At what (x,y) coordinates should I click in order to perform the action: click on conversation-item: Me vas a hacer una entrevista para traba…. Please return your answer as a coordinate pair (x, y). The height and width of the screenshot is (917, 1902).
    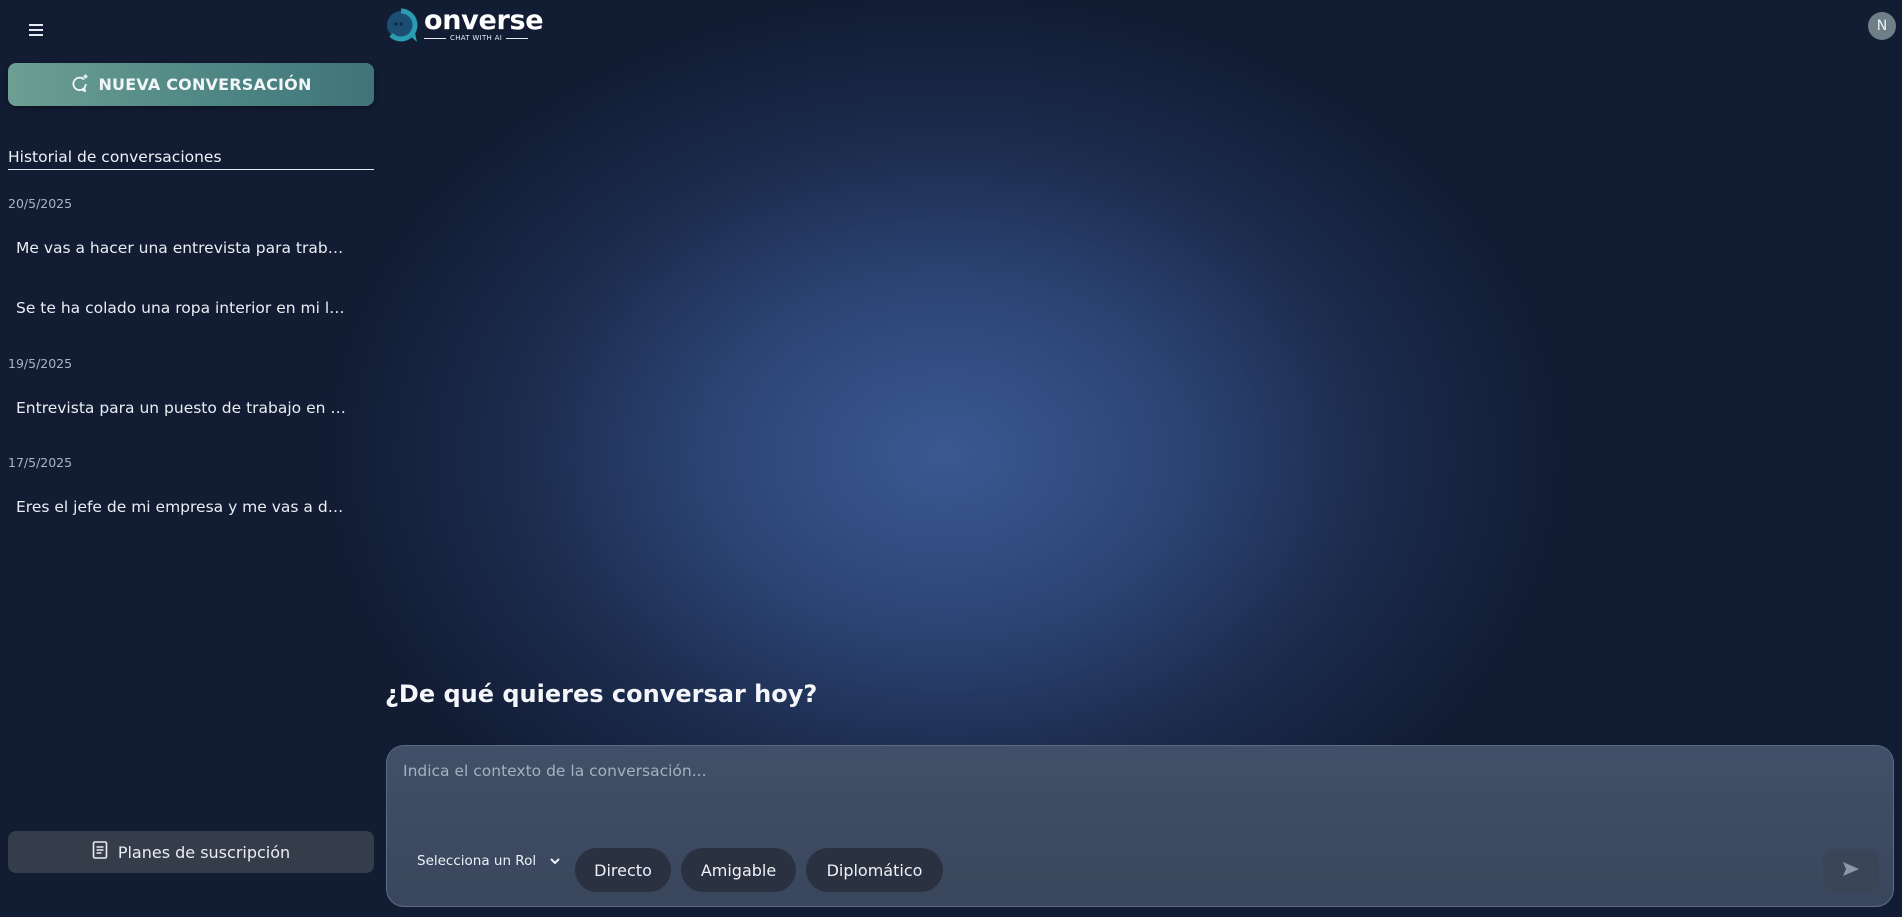
    Looking at the image, I should click on (178, 248).